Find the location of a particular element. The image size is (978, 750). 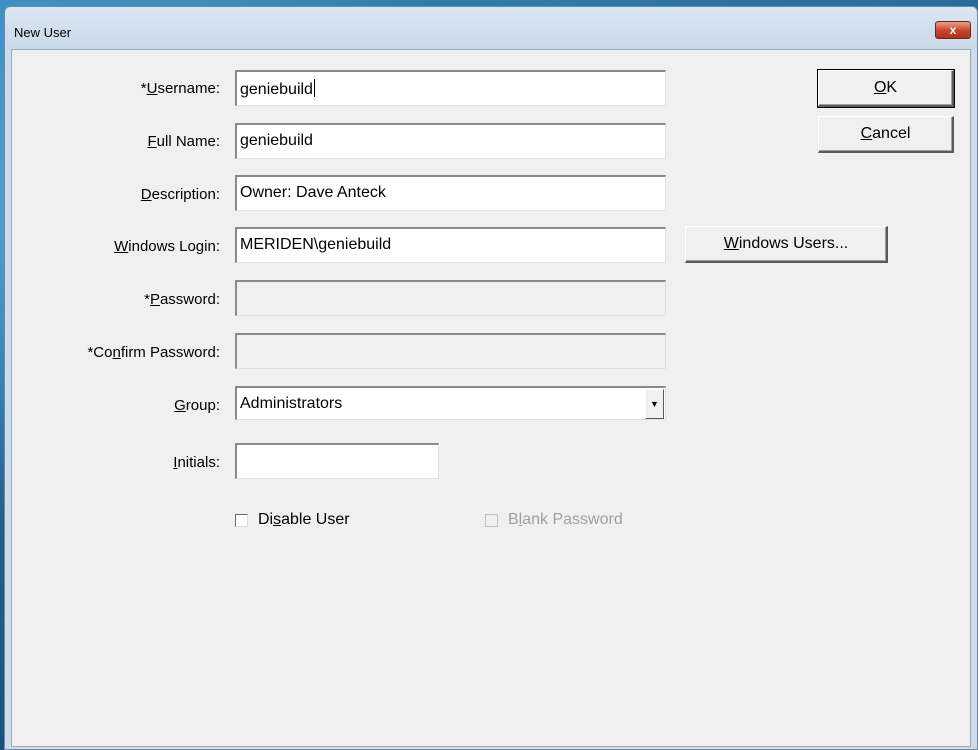

password-input is located at coordinates (450, 298).